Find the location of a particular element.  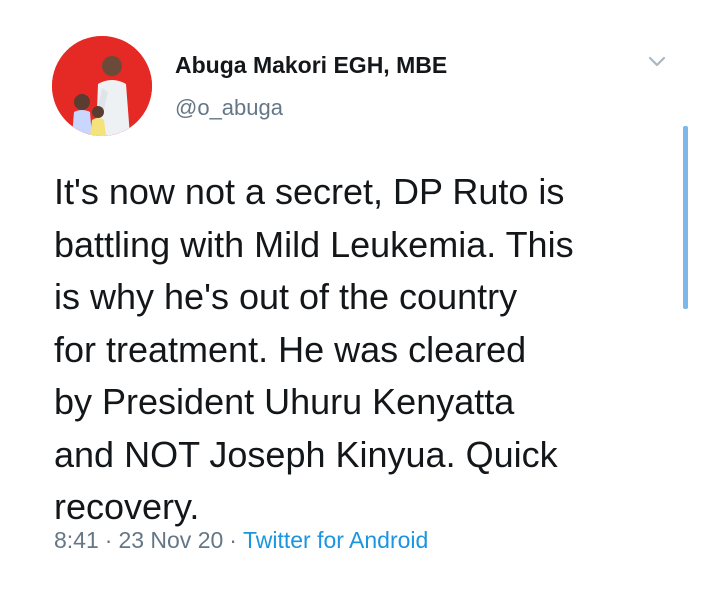

tweet-line: It's now not a secret, DP Ruto is is located at coordinates (309, 191).